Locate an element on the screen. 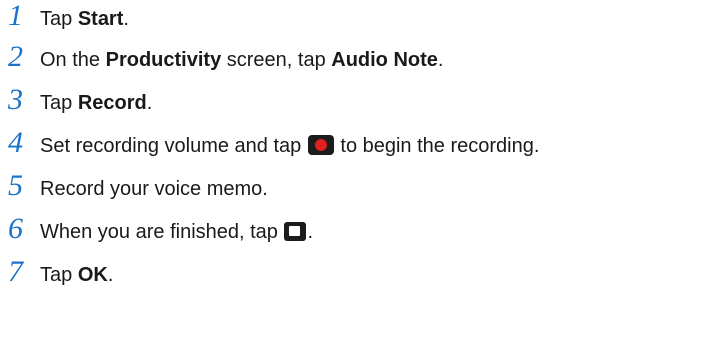 The image size is (702, 348). step-text-pre: On the is located at coordinates (73, 59).